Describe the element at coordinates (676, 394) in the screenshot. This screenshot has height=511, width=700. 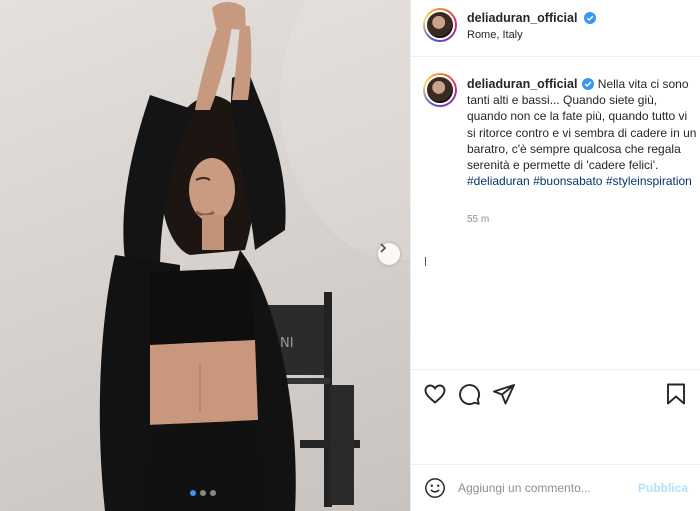
I see `bookmark-icon` at that location.